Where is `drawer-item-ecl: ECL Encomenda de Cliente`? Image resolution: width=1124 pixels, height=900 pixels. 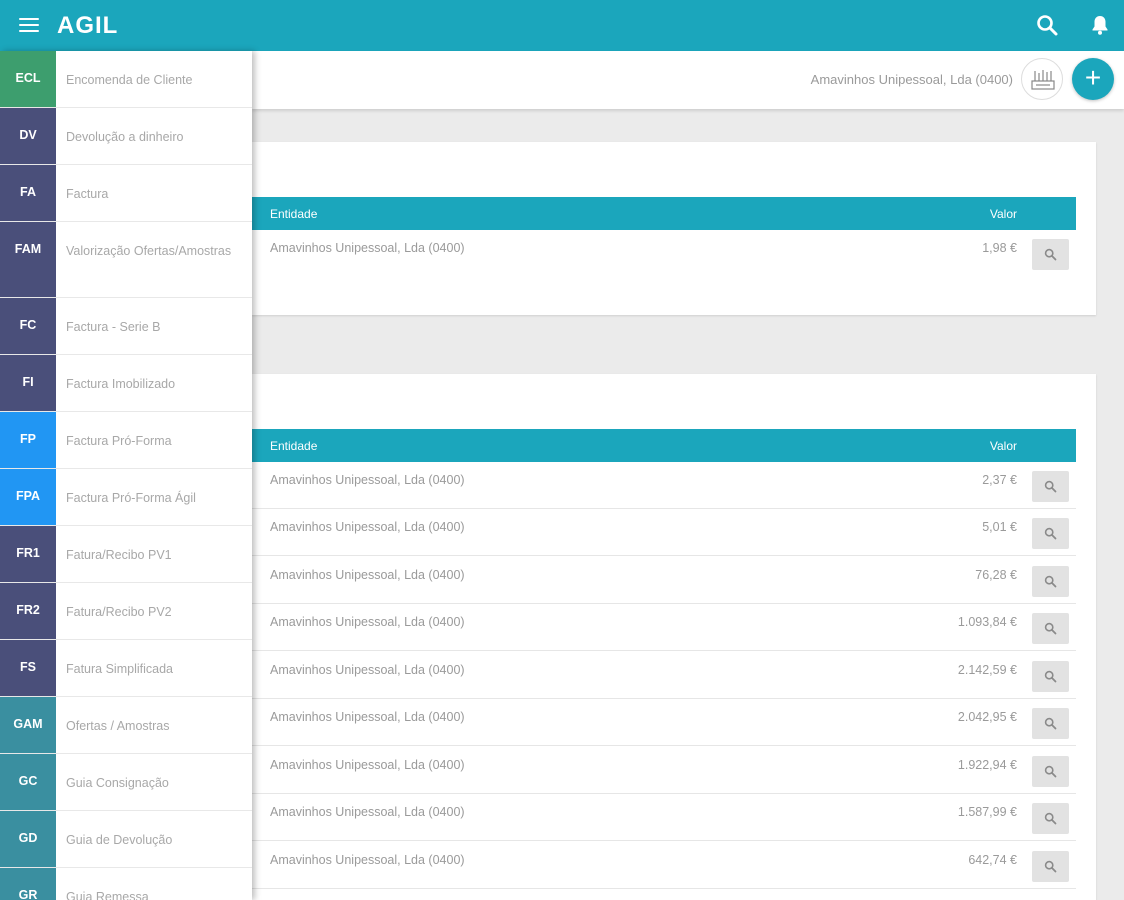 drawer-item-ecl: ECL Encomenda de Cliente is located at coordinates (126, 79).